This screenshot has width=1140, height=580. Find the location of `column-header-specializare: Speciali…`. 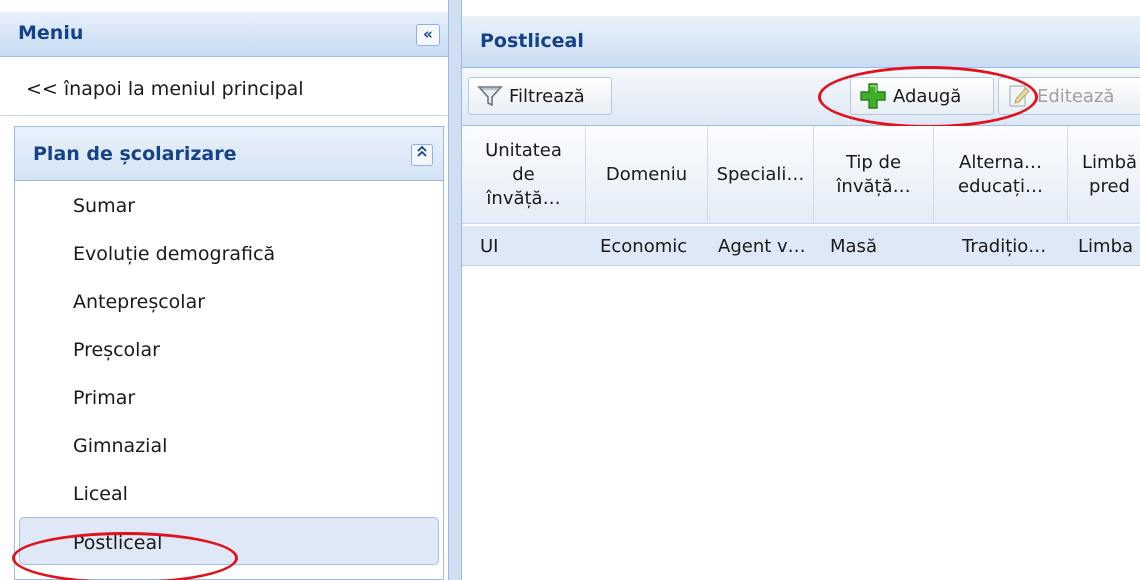

column-header-specializare: Speciali… is located at coordinates (761, 175).